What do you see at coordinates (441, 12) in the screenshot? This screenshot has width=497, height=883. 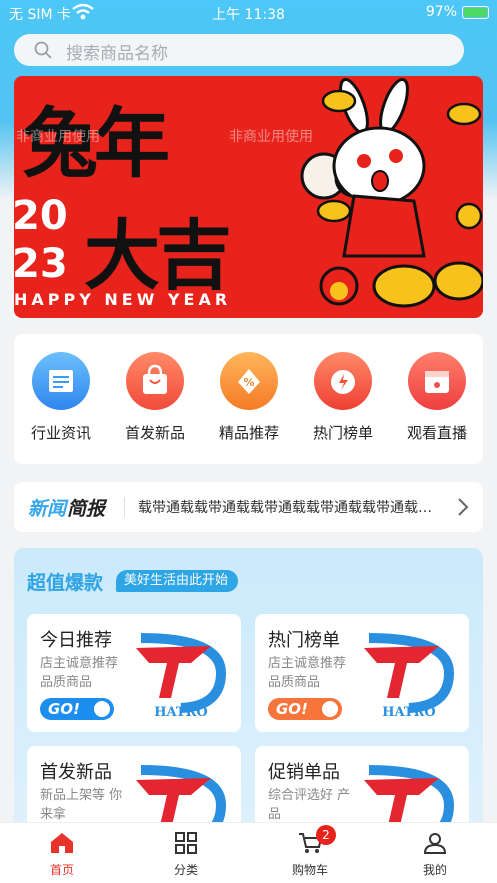 I see `battery-percent: 97%` at bounding box center [441, 12].